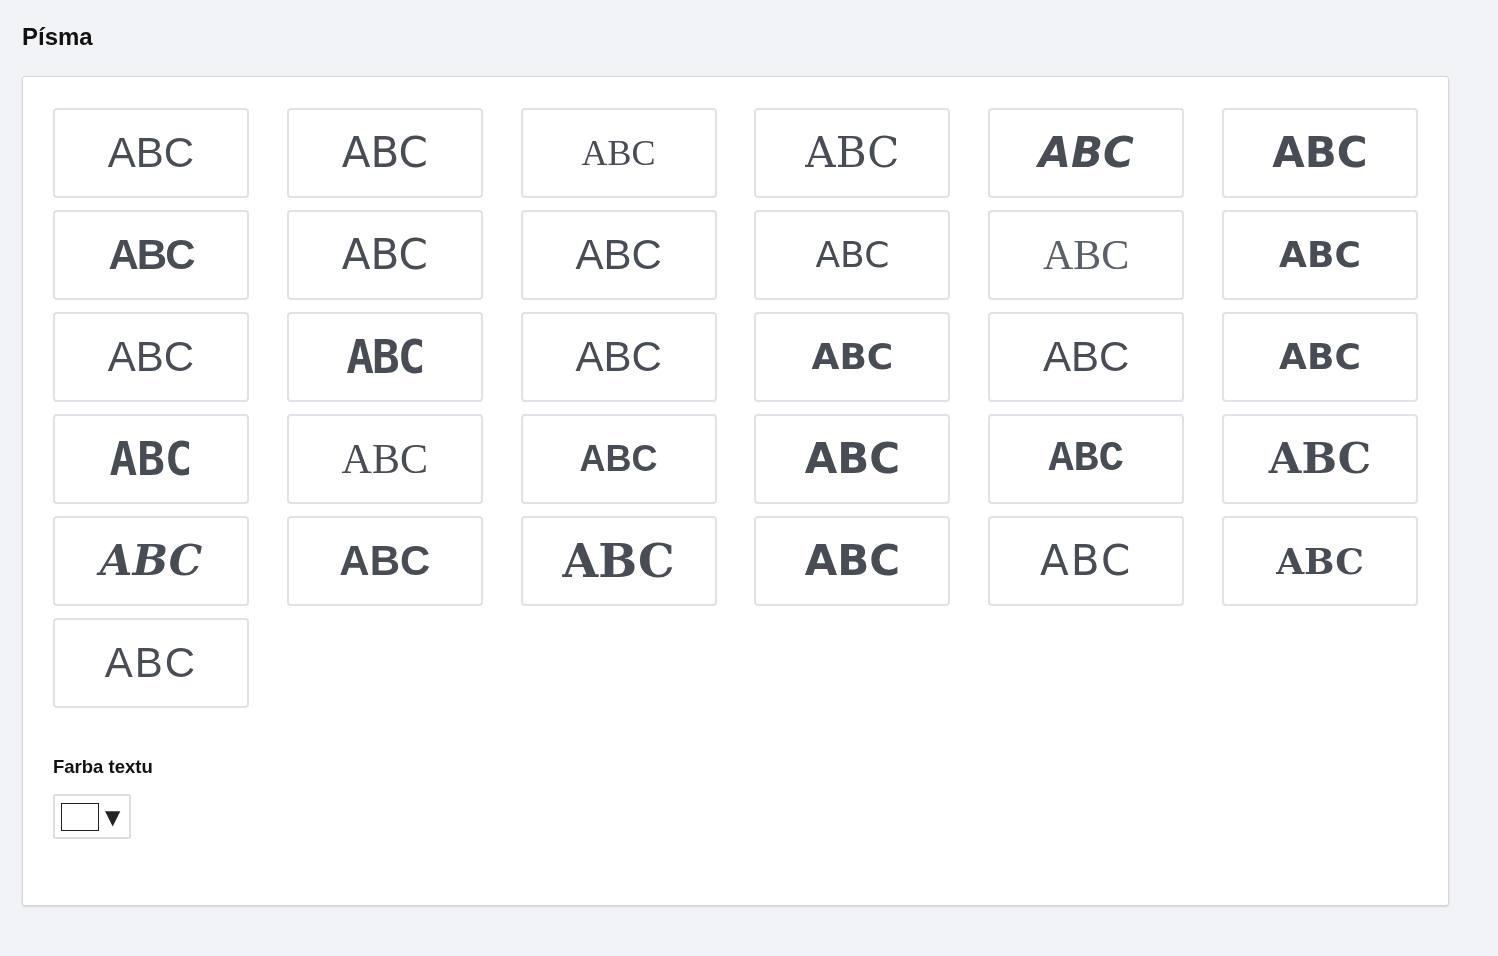 This screenshot has height=956, width=1498. I want to click on field-label: Farba textu, so click(103, 767).